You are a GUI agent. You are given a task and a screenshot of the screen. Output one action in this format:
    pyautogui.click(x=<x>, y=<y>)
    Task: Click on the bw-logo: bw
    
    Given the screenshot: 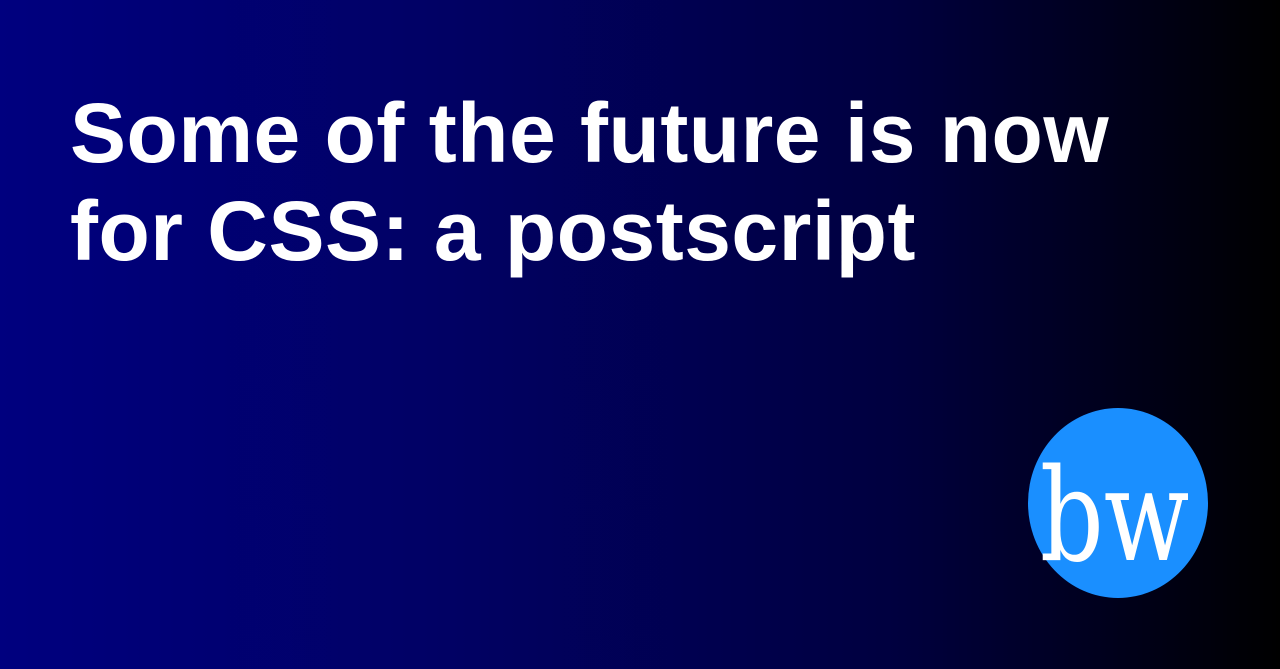 What is the action you would take?
    pyautogui.click(x=1118, y=503)
    